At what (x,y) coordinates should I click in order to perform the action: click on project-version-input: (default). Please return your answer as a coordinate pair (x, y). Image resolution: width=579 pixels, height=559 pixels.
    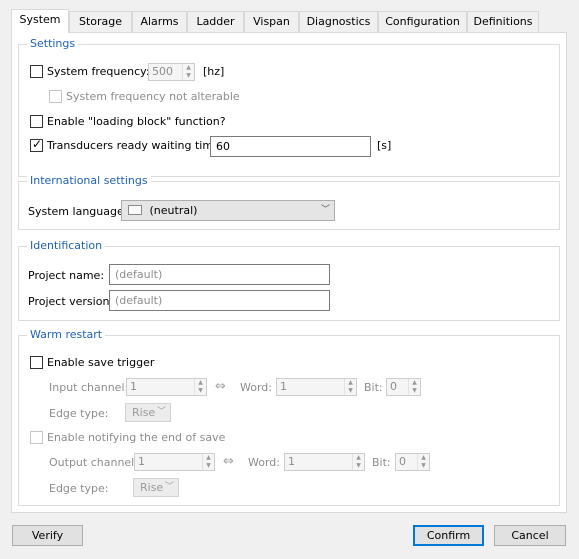
    Looking at the image, I should click on (219, 300).